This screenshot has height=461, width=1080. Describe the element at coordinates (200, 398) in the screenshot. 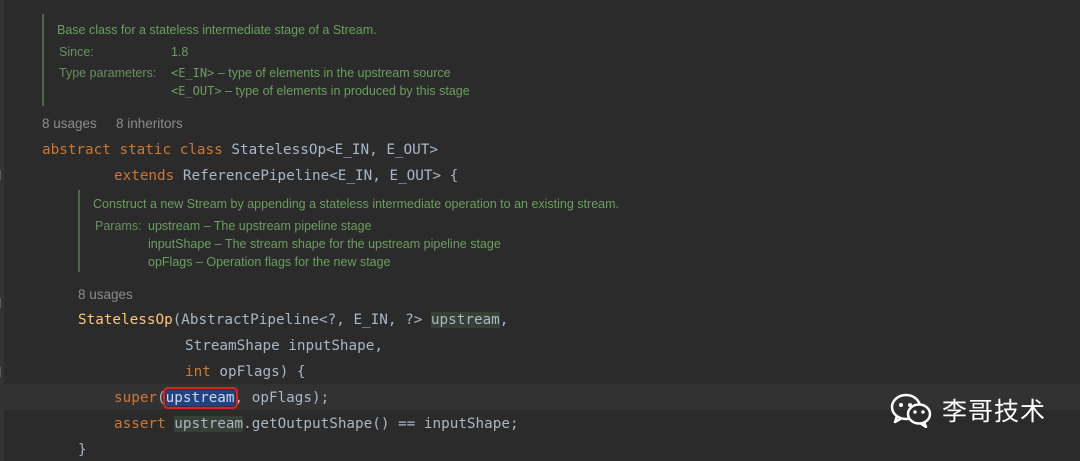

I see `selected-upstream-token: upstream` at that location.